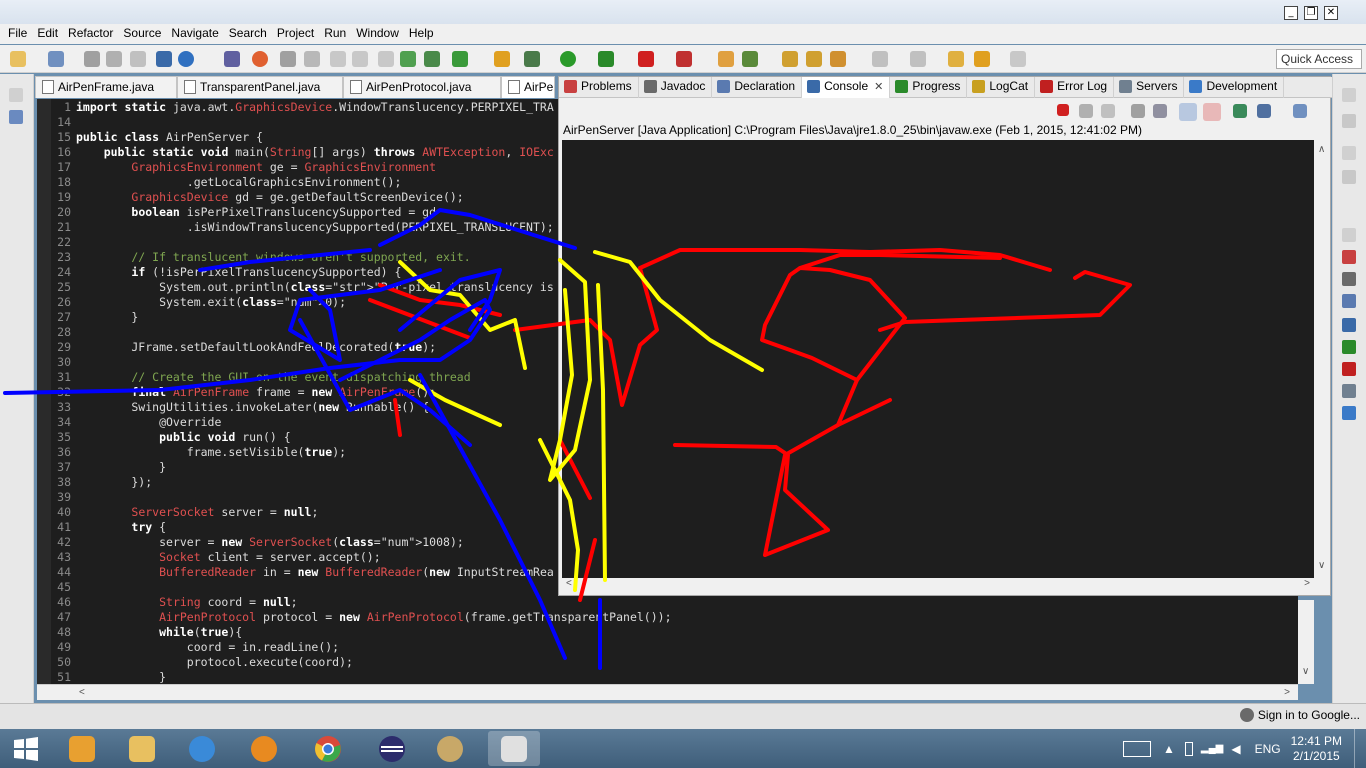 The width and height of the screenshot is (1366, 768). What do you see at coordinates (93, 34) in the screenshot?
I see `menu-refactor: Refactor` at bounding box center [93, 34].